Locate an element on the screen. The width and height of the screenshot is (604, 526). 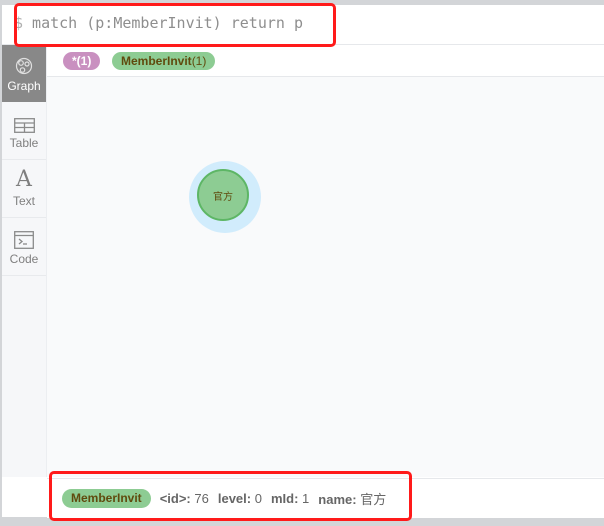
all-nodes-pill: *(1) is located at coordinates (82, 61).